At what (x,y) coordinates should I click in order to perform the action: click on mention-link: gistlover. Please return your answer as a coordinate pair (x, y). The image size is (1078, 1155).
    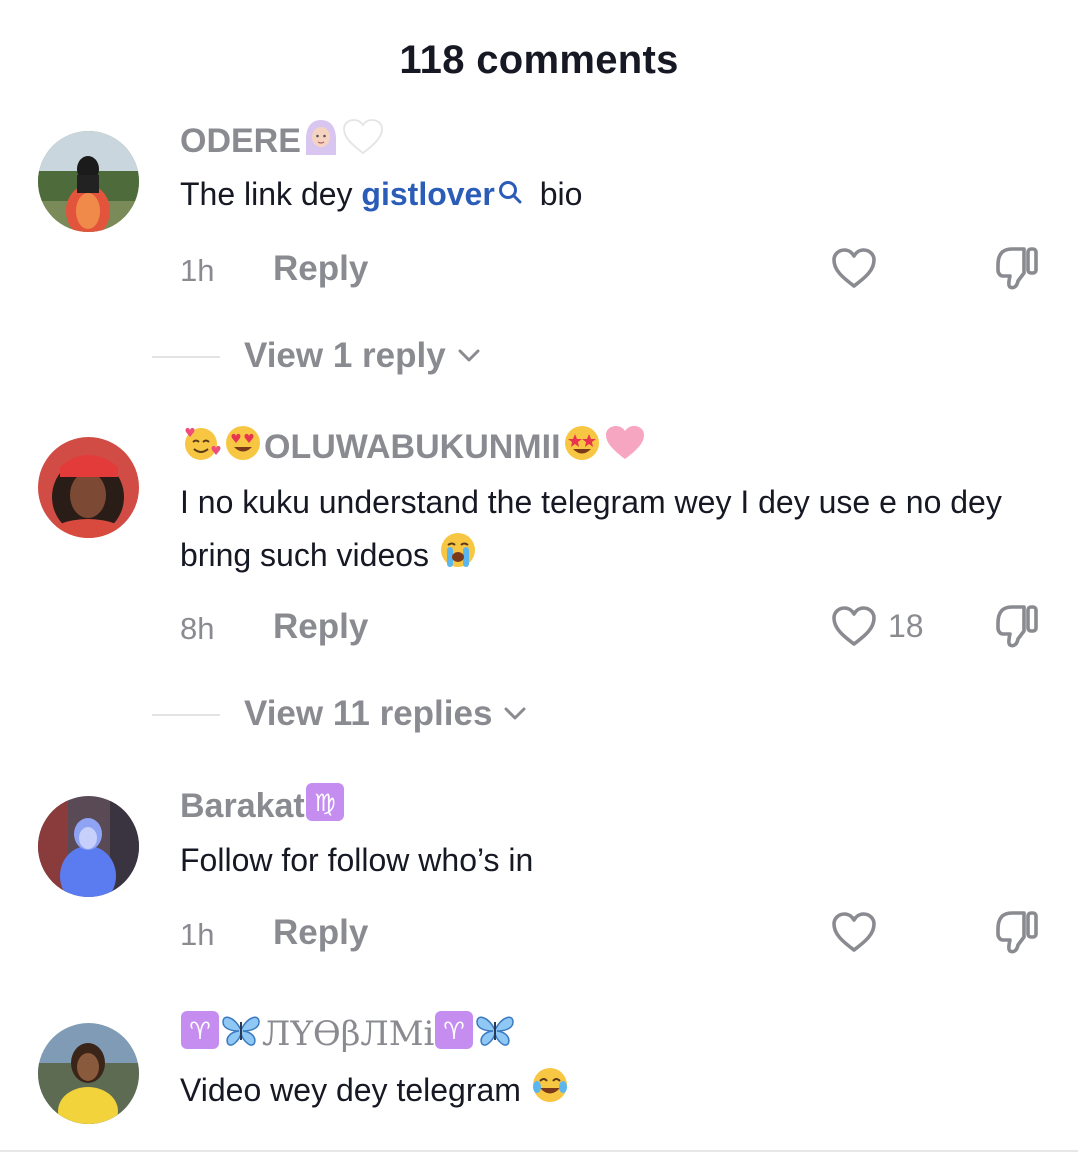
    Looking at the image, I should click on (427, 194).